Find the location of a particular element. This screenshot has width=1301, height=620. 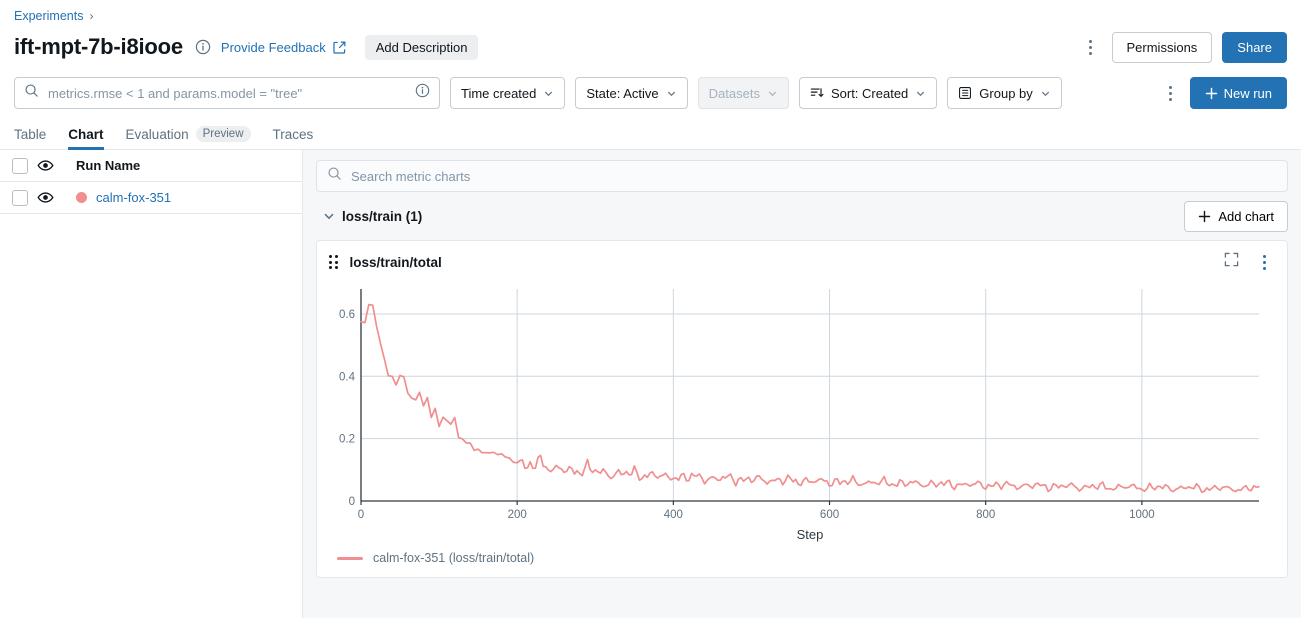

group-by-filter: Group by is located at coordinates (1004, 93).